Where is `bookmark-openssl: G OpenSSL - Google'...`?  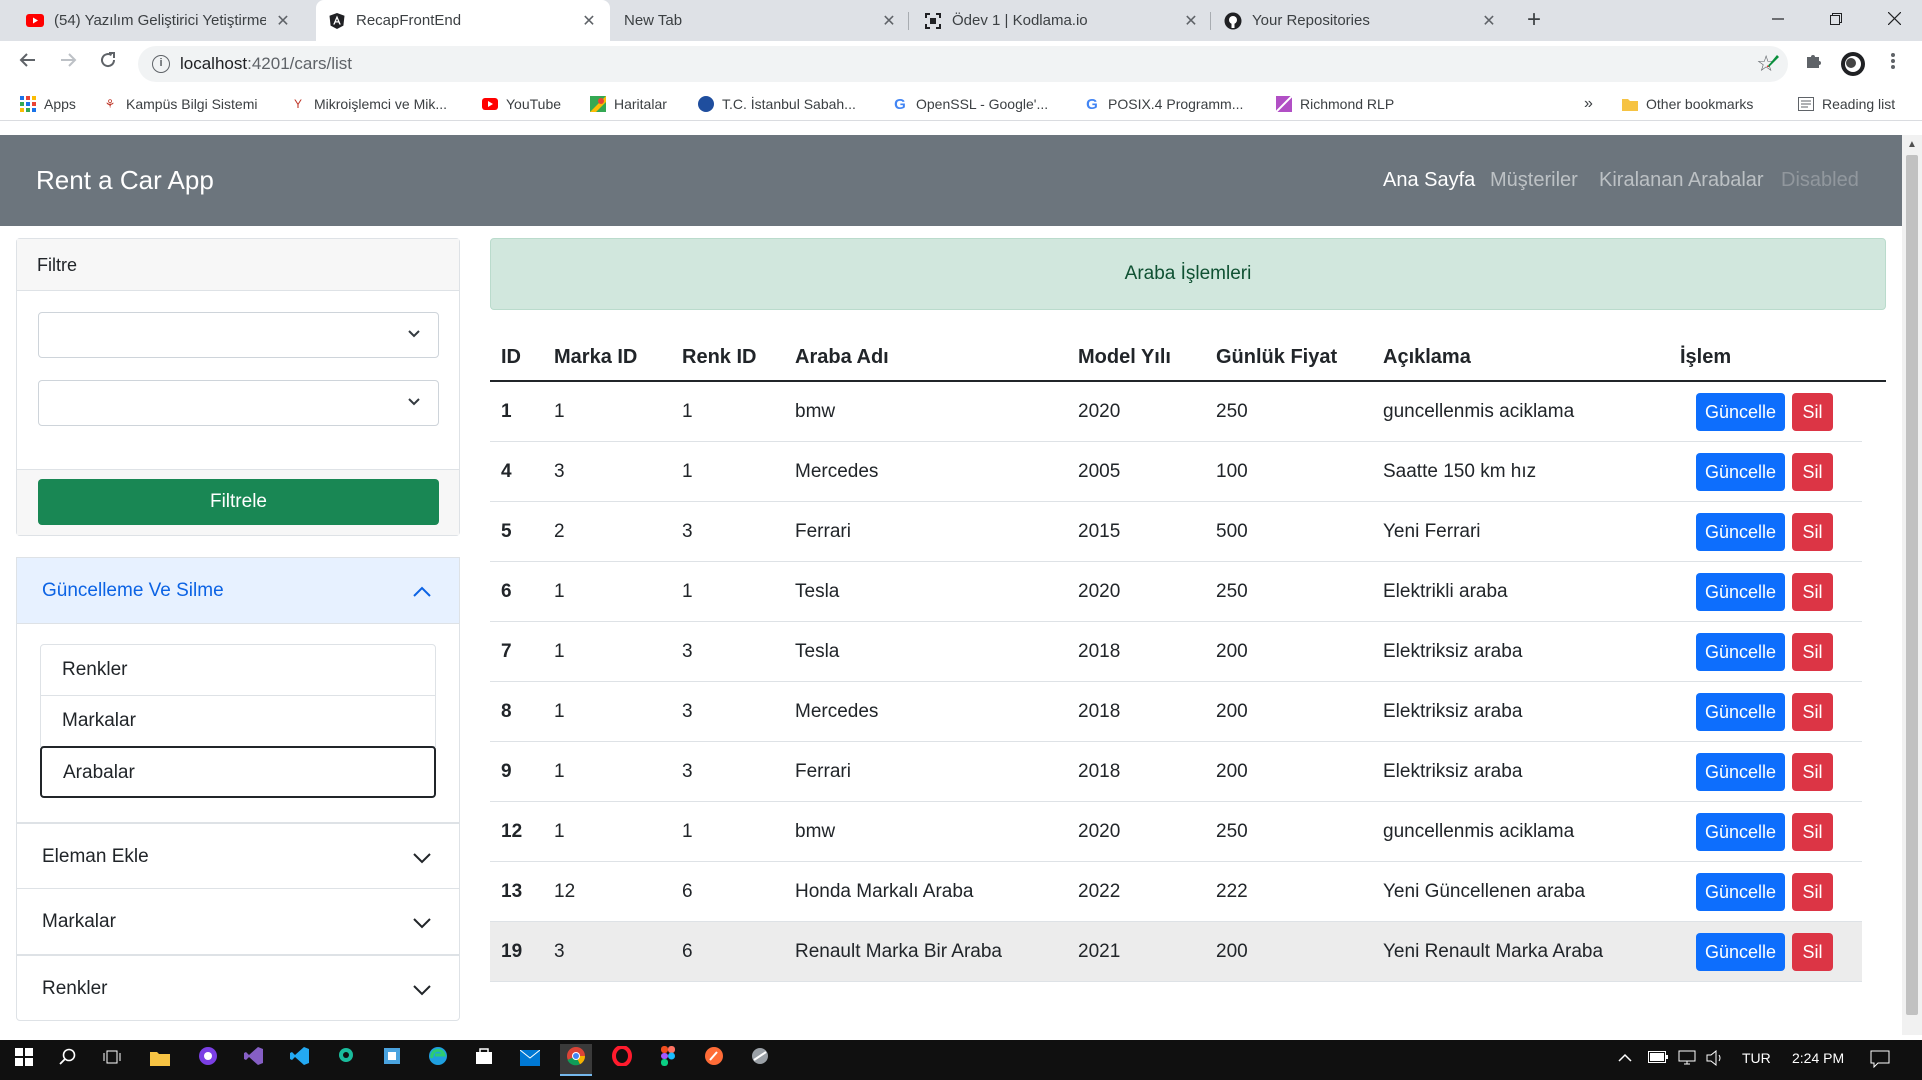
bookmark-openssl: G OpenSSL - Google'... is located at coordinates (970, 104).